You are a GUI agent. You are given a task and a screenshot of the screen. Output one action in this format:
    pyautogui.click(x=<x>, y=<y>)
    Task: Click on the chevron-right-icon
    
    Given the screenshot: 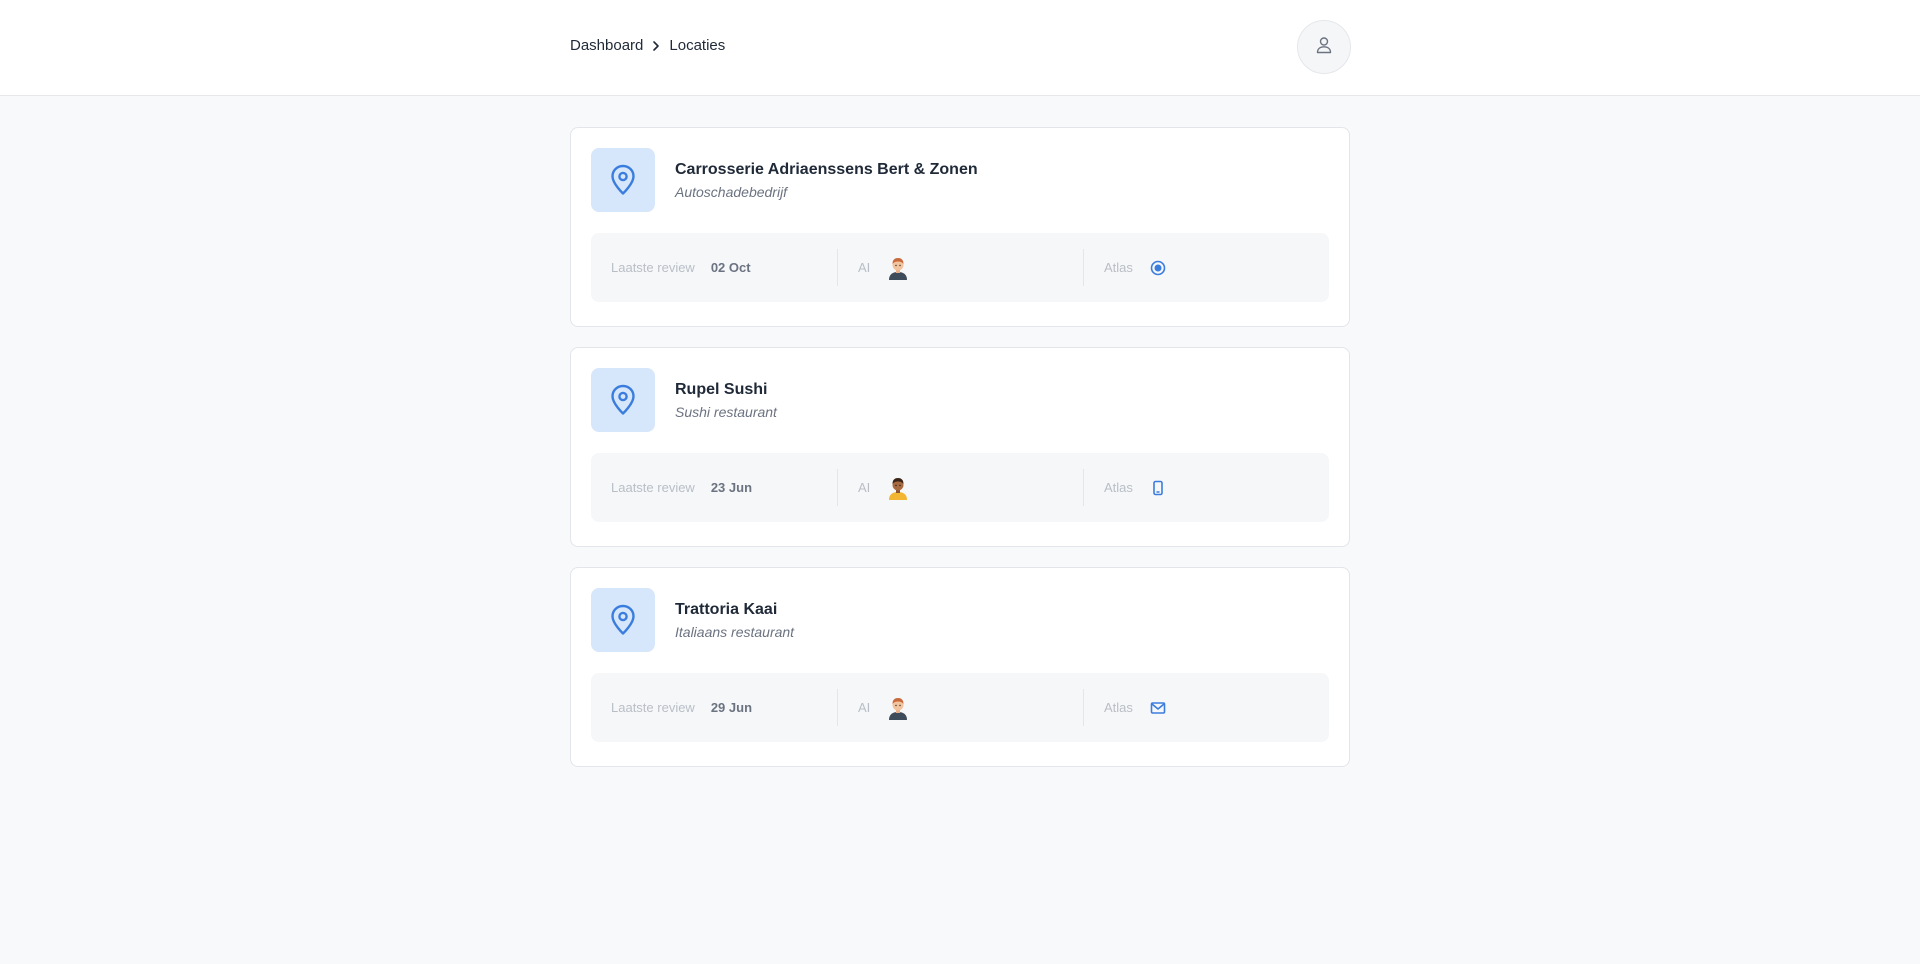 What is the action you would take?
    pyautogui.click(x=656, y=46)
    